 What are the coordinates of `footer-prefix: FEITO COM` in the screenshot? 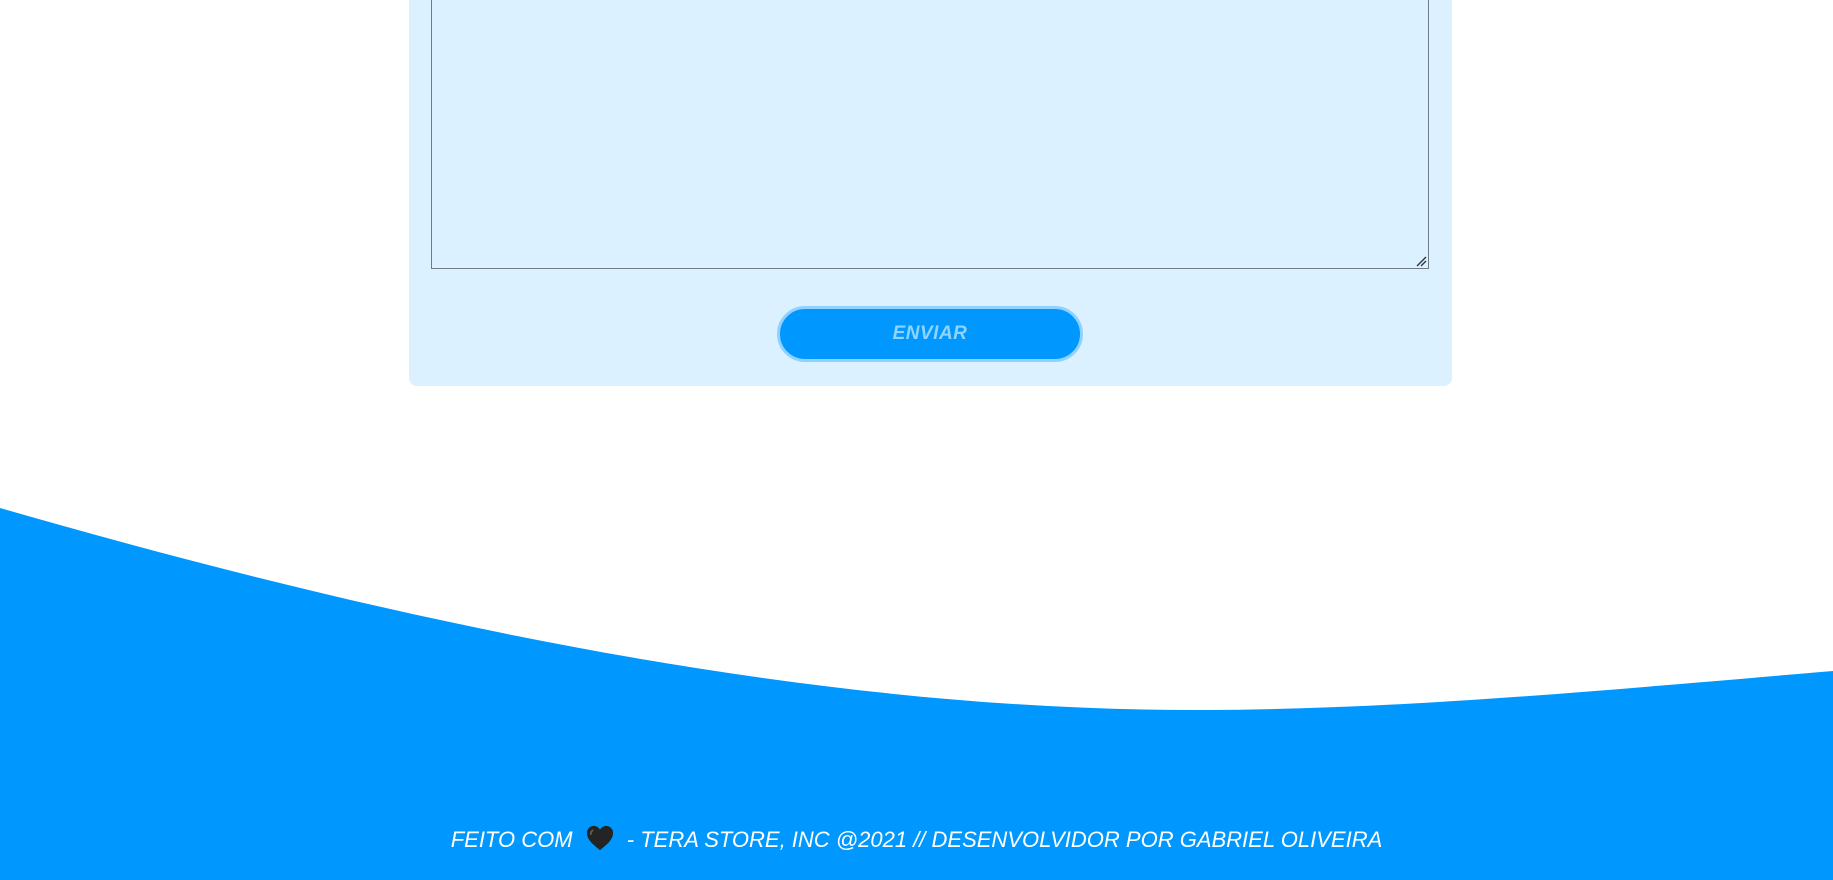 It's located at (511, 839).